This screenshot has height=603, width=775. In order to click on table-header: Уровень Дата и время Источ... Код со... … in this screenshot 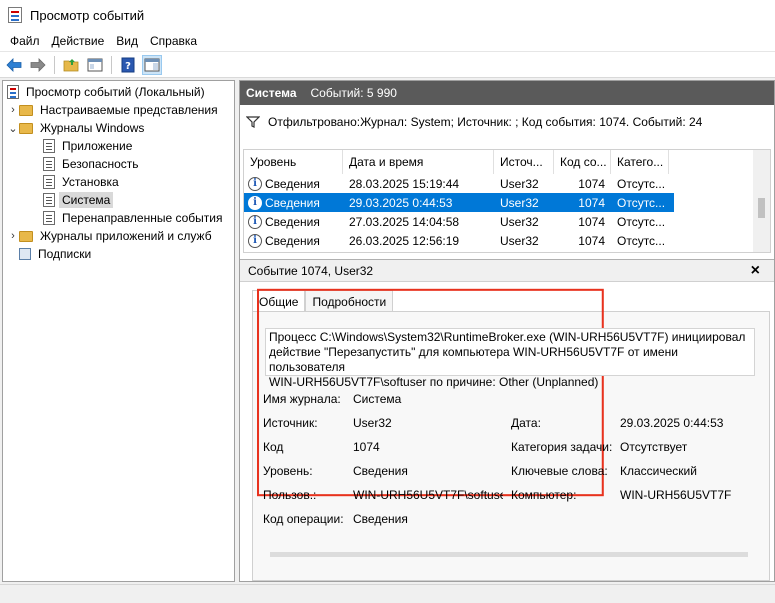, I will do `click(499, 162)`.